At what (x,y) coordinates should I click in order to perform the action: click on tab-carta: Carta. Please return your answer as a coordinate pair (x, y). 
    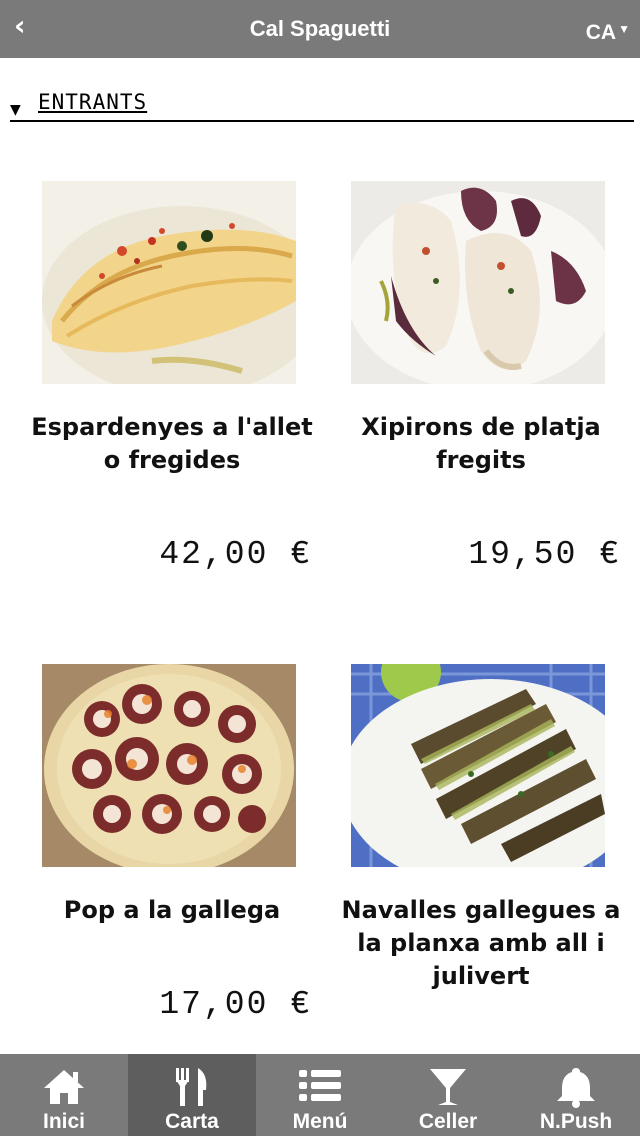
    Looking at the image, I should click on (192, 1095).